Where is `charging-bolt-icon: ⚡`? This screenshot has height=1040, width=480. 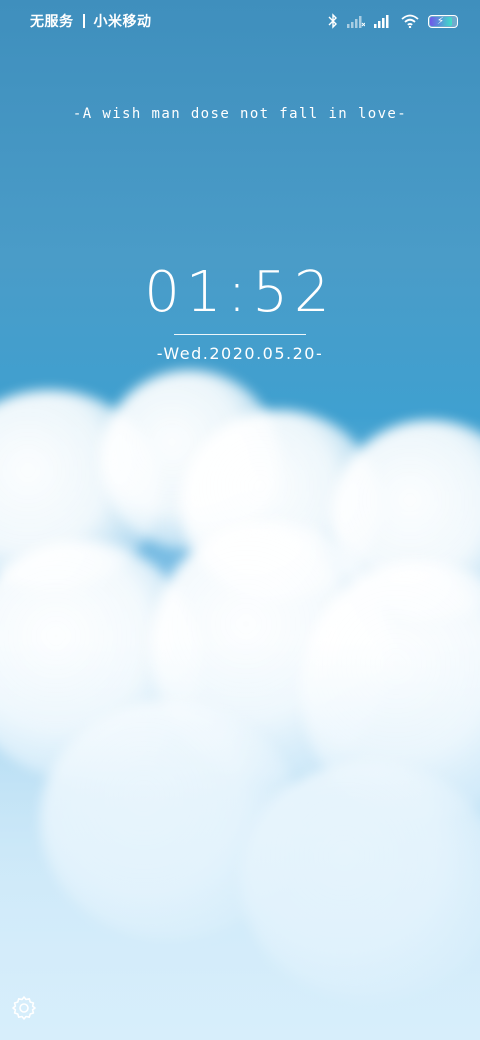 charging-bolt-icon: ⚡ is located at coordinates (441, 21).